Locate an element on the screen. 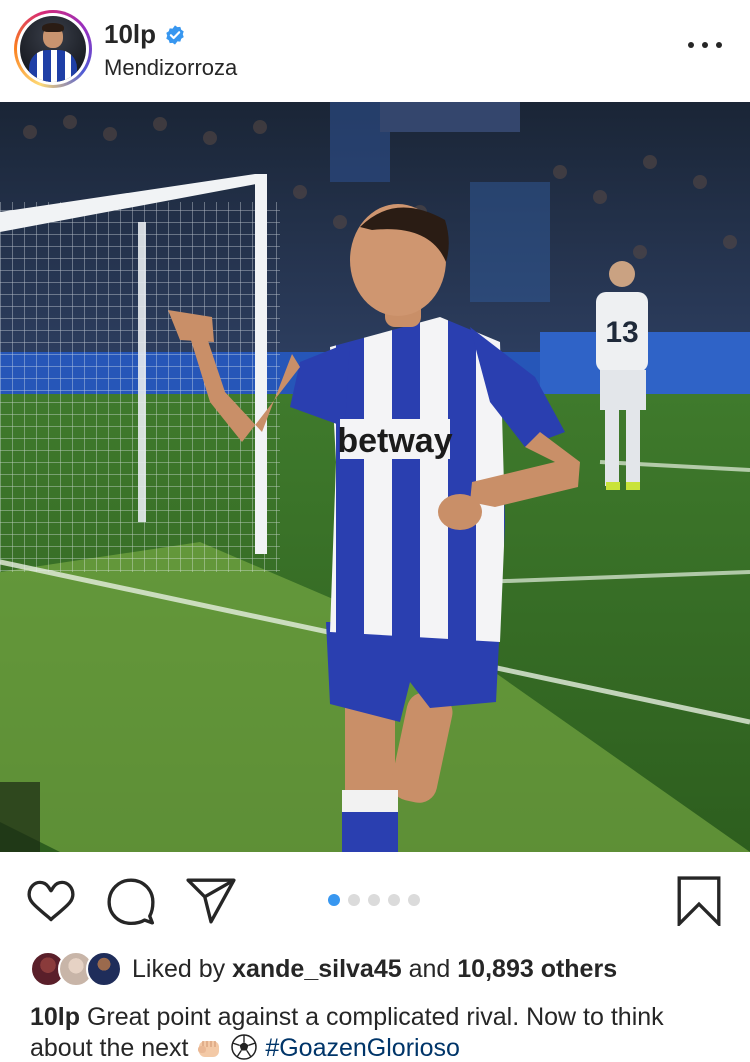  first-liker-link: xande_silva45 is located at coordinates (317, 969).